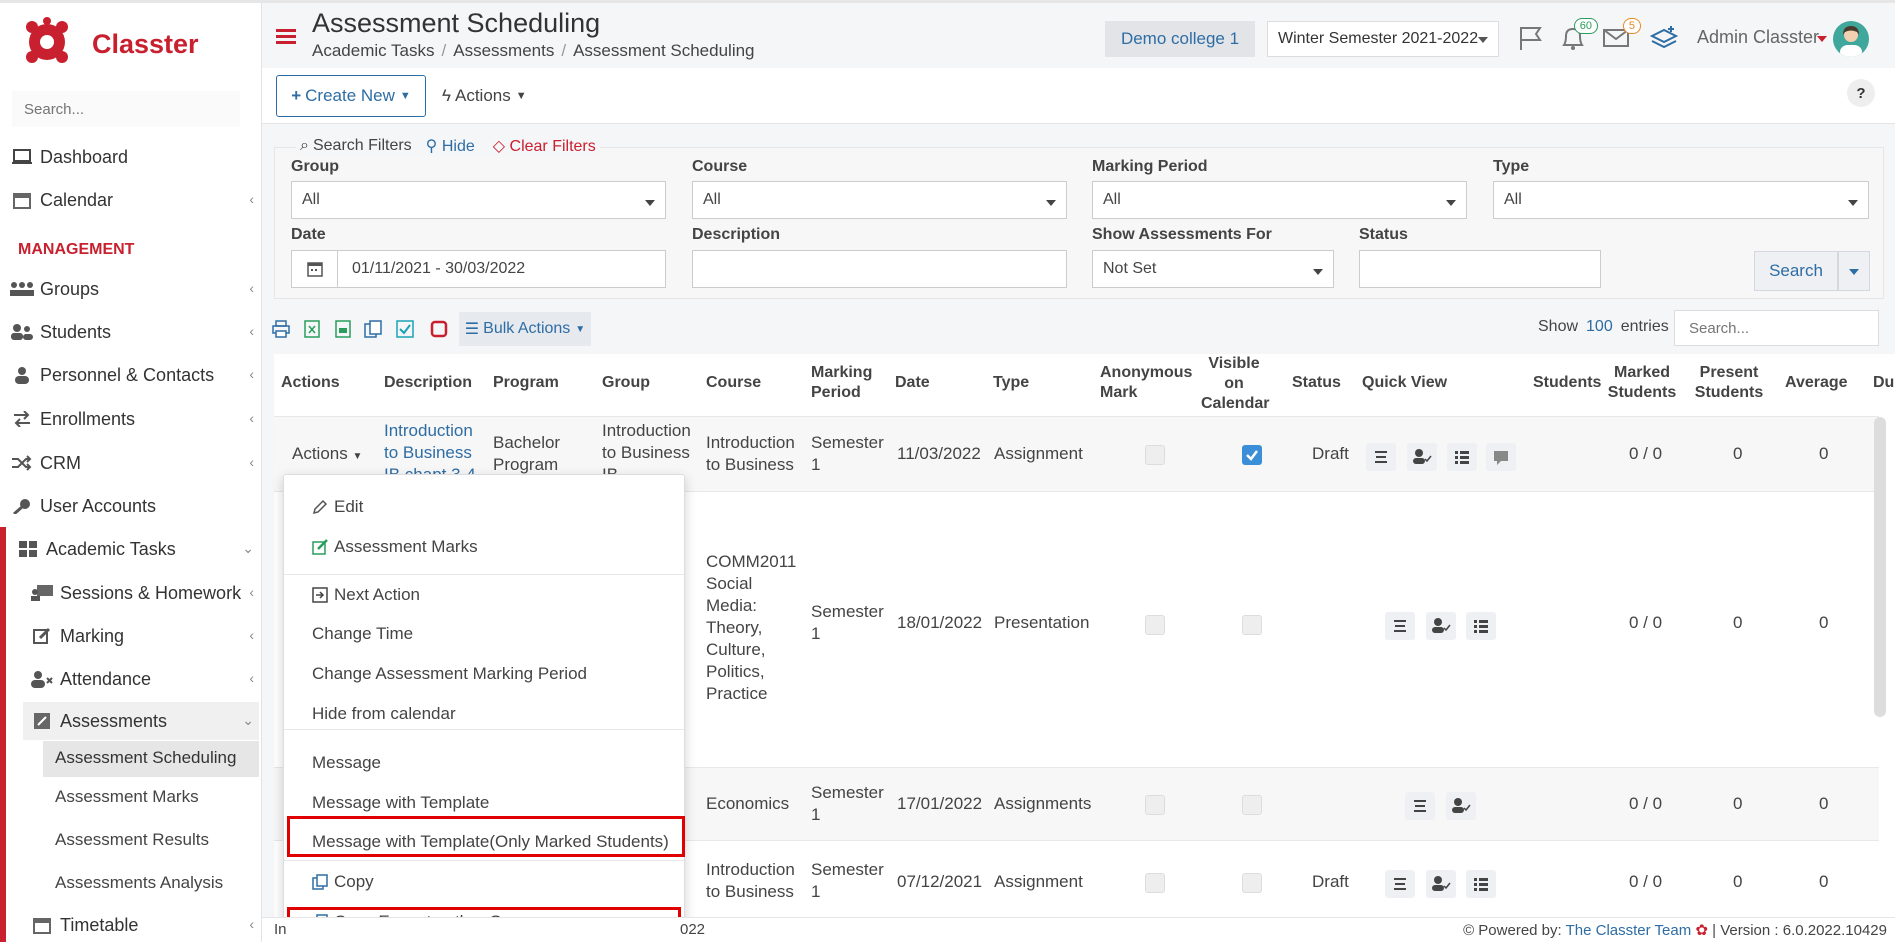 The image size is (1895, 942). Describe the element at coordinates (733, 383) in the screenshot. I see `col-header-course: Course` at that location.